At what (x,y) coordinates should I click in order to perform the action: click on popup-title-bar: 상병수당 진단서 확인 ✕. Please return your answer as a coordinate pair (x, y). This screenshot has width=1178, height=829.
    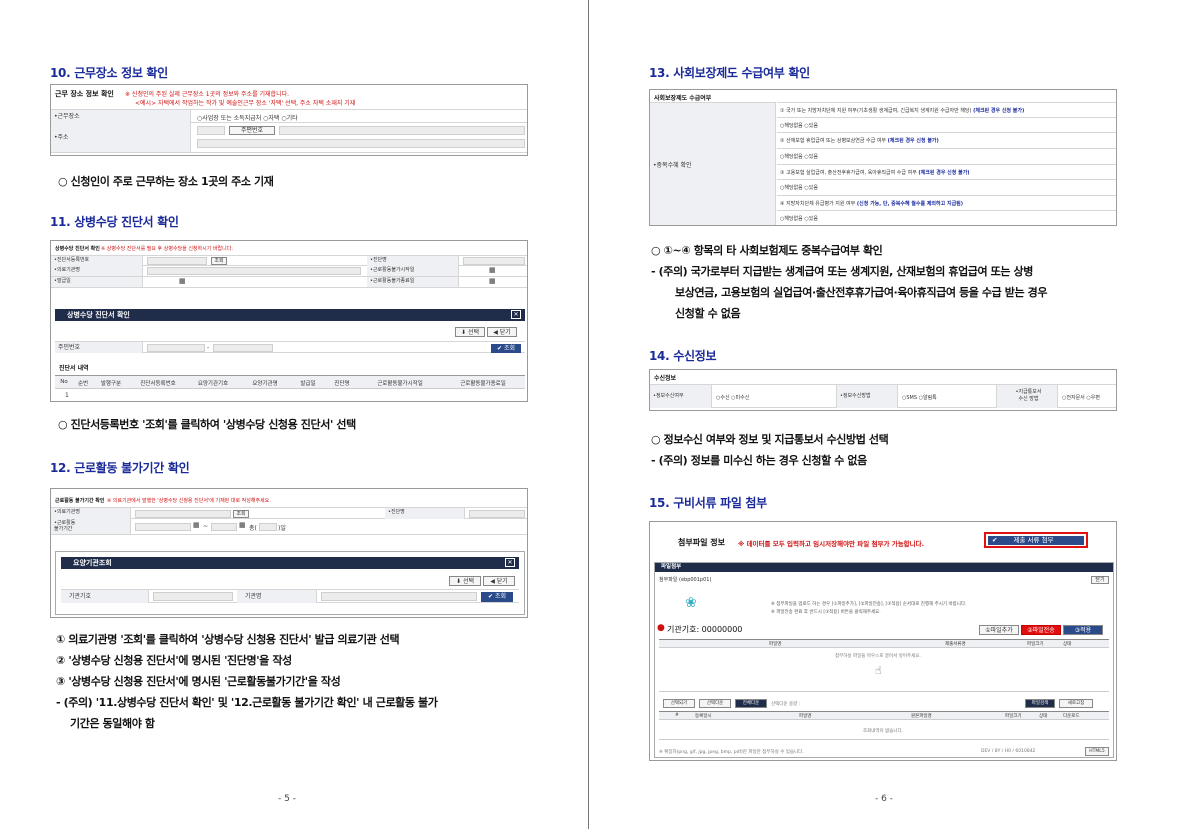
    Looking at the image, I should click on (290, 315).